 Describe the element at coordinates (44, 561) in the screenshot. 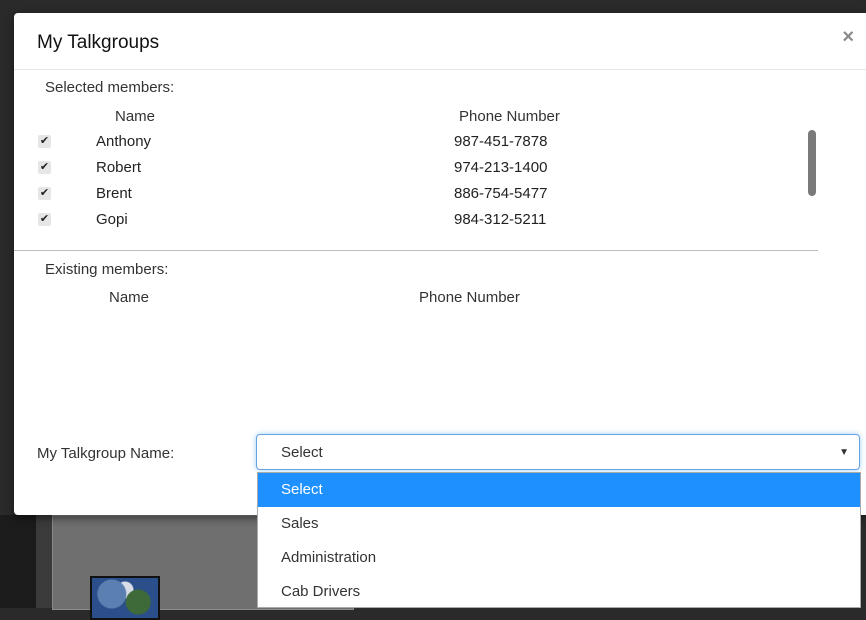

I see `backdrop-stripe` at that location.